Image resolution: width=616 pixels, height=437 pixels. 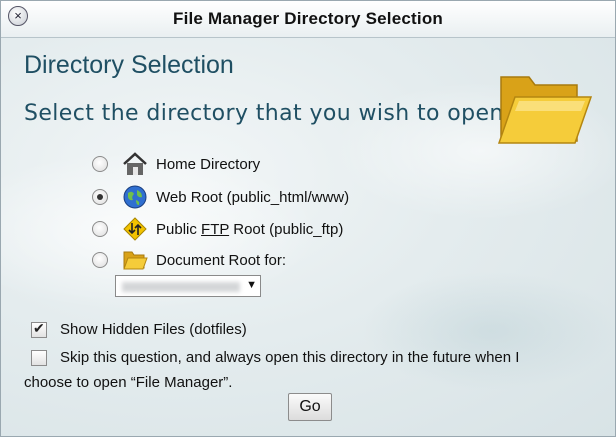 I want to click on globe-icon, so click(x=135, y=197).